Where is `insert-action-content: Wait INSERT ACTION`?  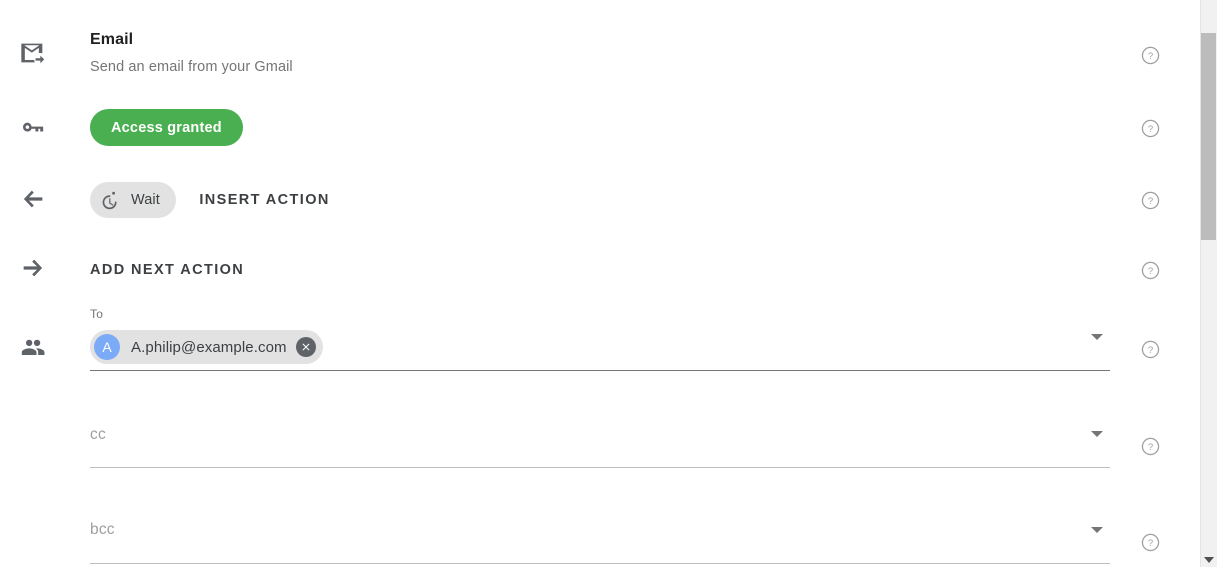
insert-action-content: Wait INSERT ACTION is located at coordinates (210, 200).